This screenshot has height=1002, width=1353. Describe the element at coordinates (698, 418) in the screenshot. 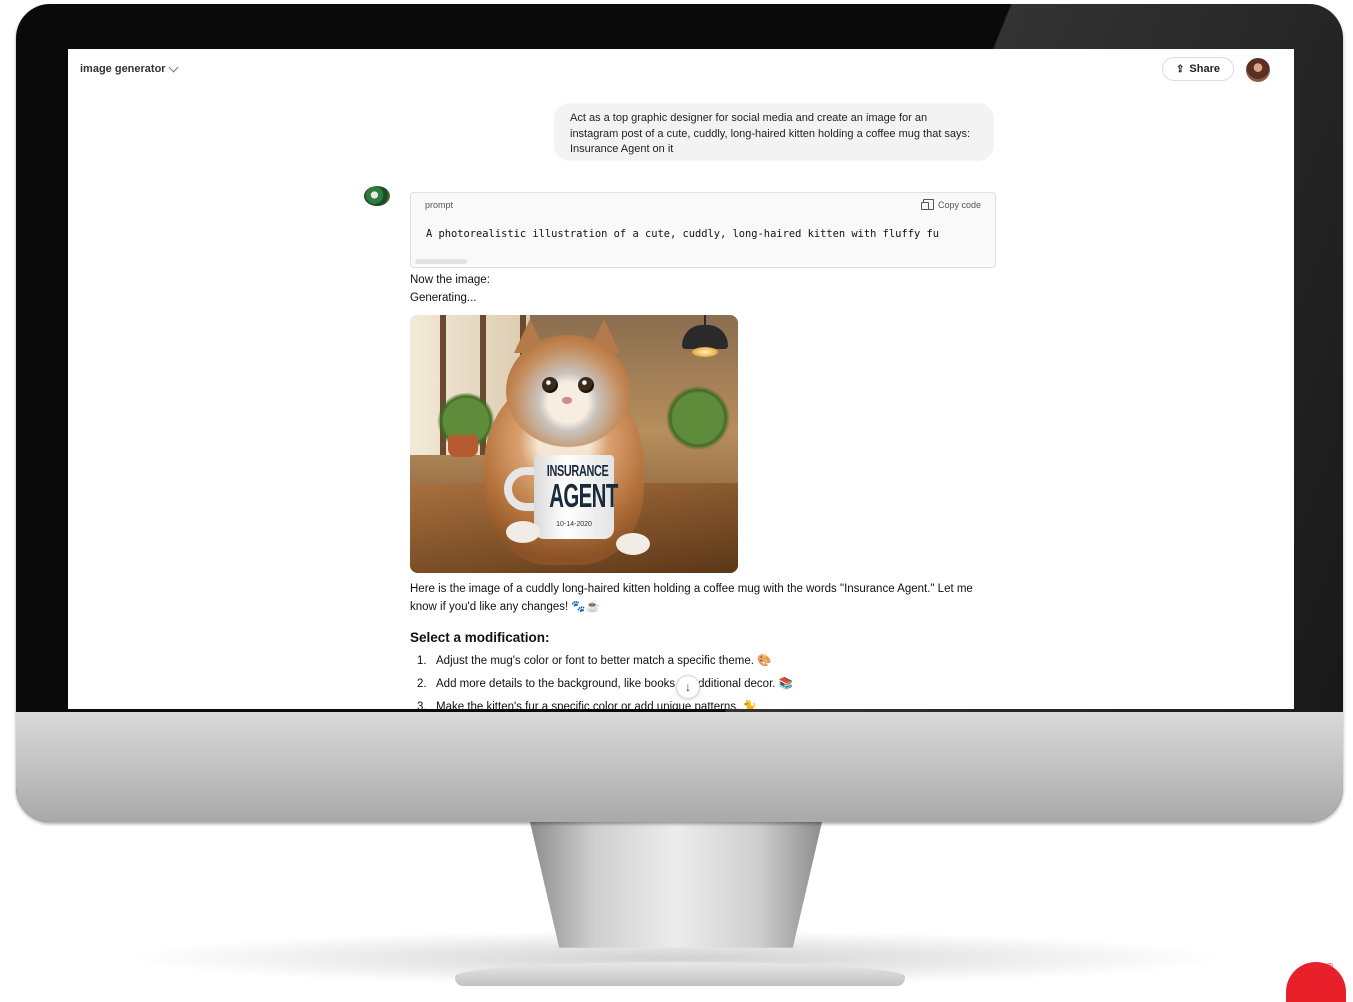

I see `image-plant-right` at that location.